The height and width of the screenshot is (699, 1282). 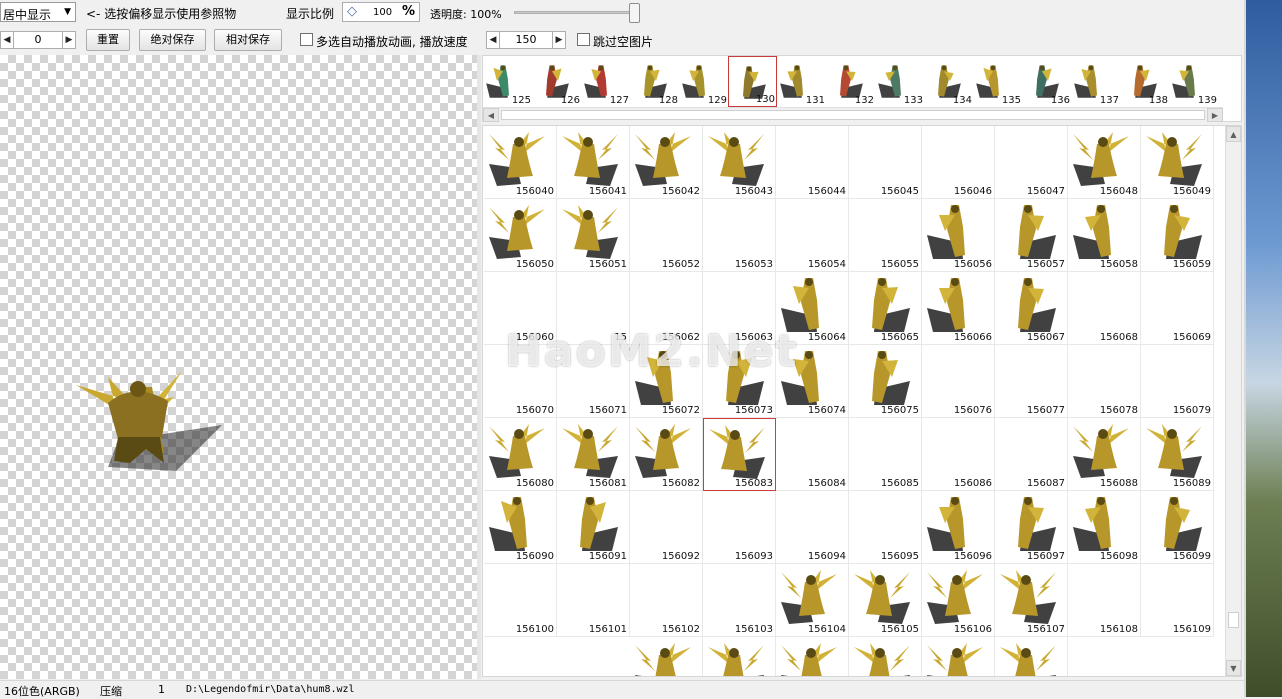 I want to click on scroll-up-icon: ▲, so click(x=1233, y=134).